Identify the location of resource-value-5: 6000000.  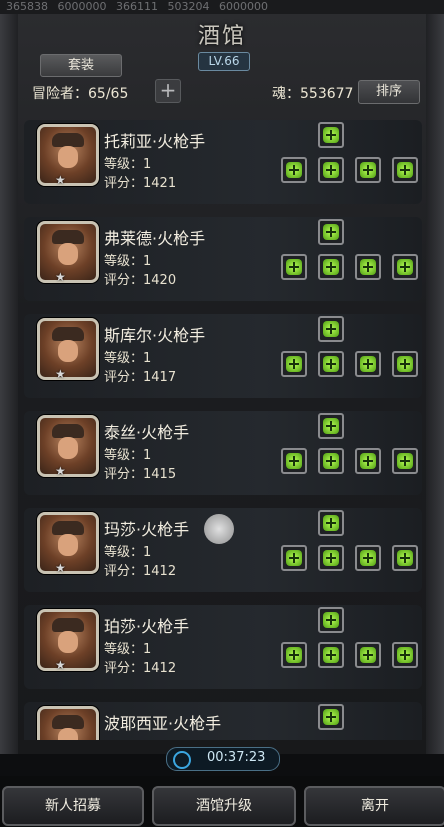
(243, 6).